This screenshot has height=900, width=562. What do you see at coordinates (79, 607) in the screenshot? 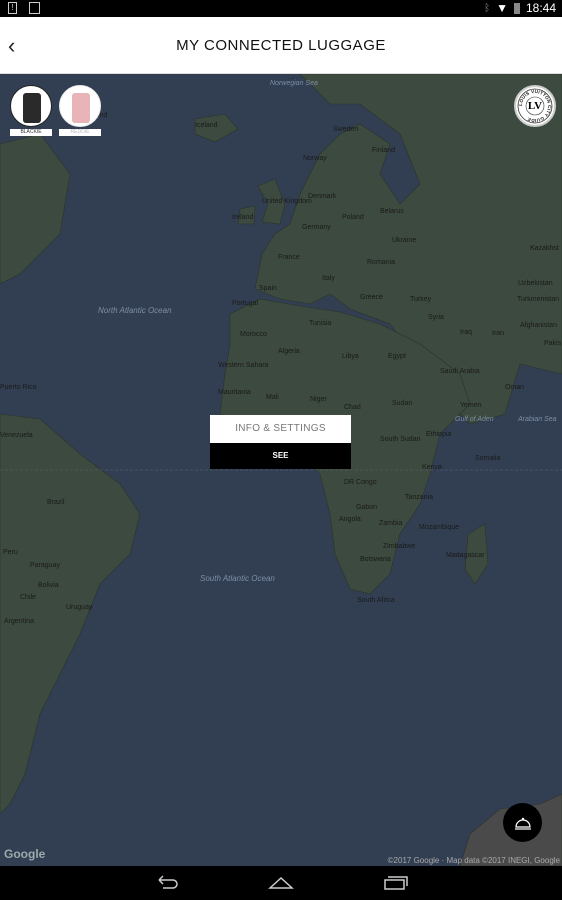
I see `map-label: Uruguay` at bounding box center [79, 607].